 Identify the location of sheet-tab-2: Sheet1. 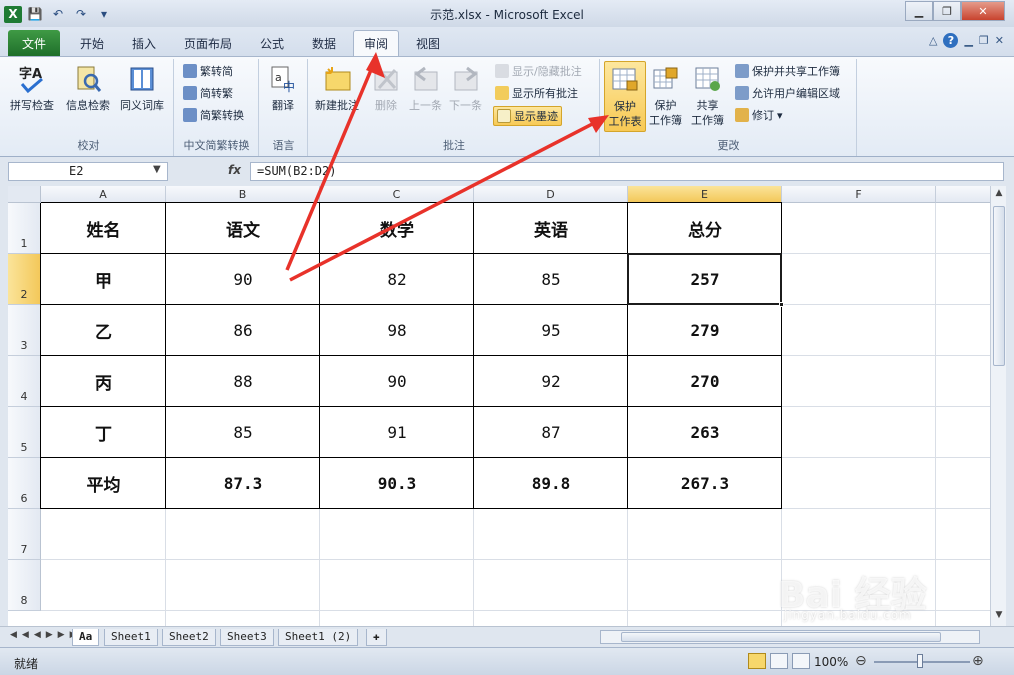
(131, 637).